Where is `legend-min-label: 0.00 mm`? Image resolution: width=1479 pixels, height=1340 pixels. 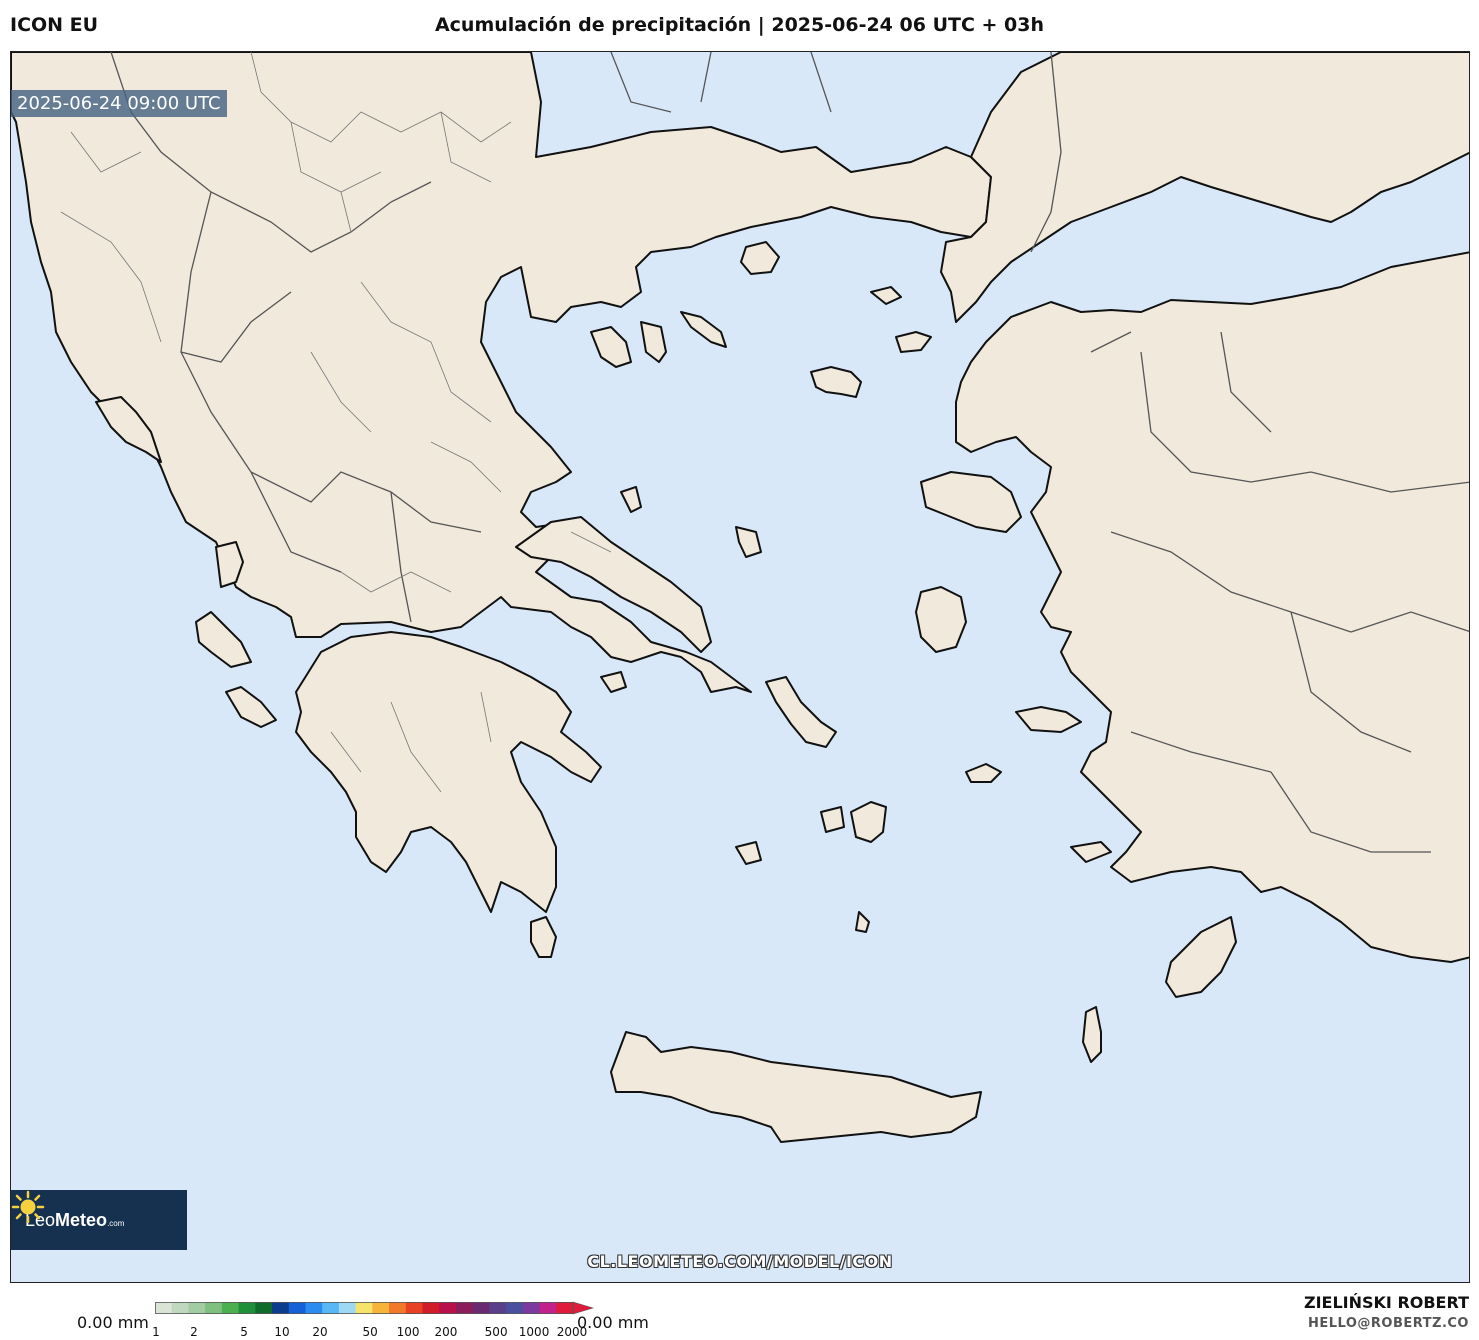 legend-min-label: 0.00 mm is located at coordinates (113, 1322).